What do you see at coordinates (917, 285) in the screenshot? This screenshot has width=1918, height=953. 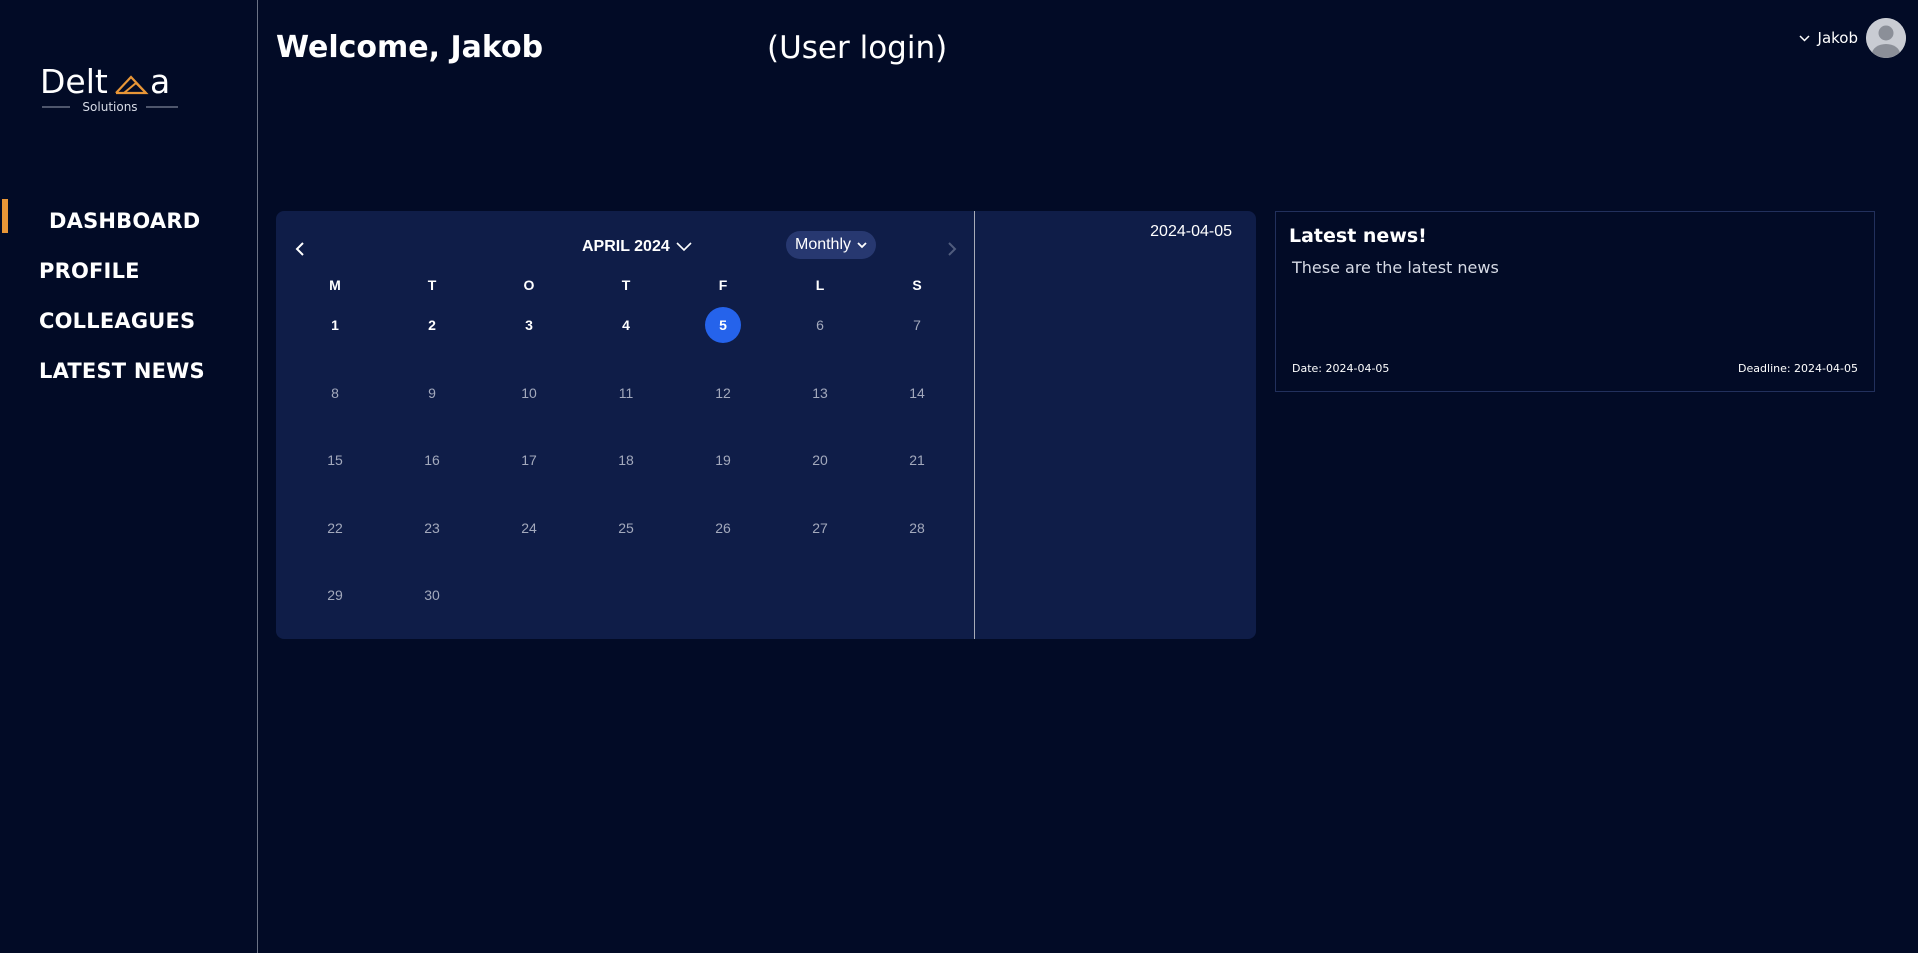 I see `weekday-label: S` at bounding box center [917, 285].